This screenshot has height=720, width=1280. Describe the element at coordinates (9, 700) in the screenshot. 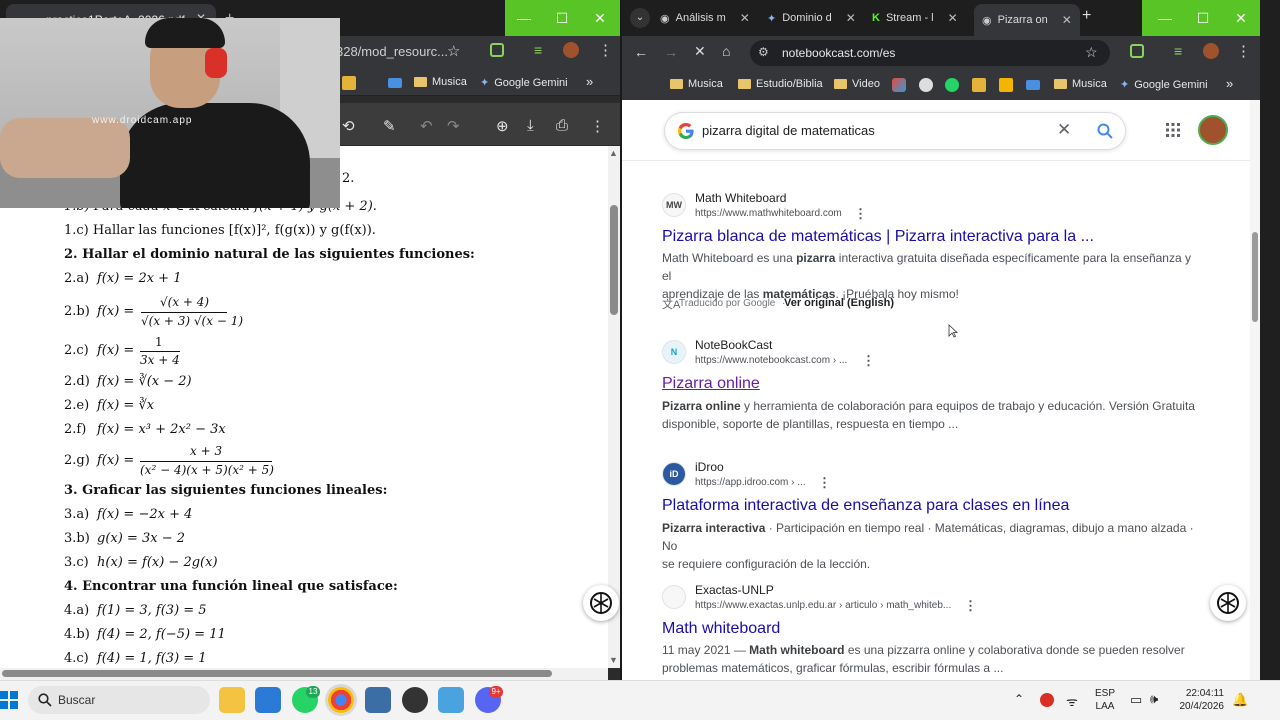

I see `windows-start-icon` at that location.